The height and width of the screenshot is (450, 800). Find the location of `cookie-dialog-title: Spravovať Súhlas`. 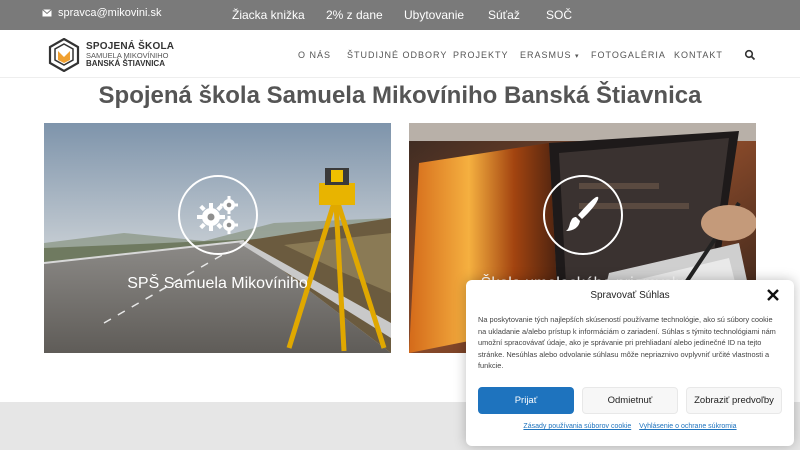

cookie-dialog-title: Spravovať Súhlas is located at coordinates (630, 295).